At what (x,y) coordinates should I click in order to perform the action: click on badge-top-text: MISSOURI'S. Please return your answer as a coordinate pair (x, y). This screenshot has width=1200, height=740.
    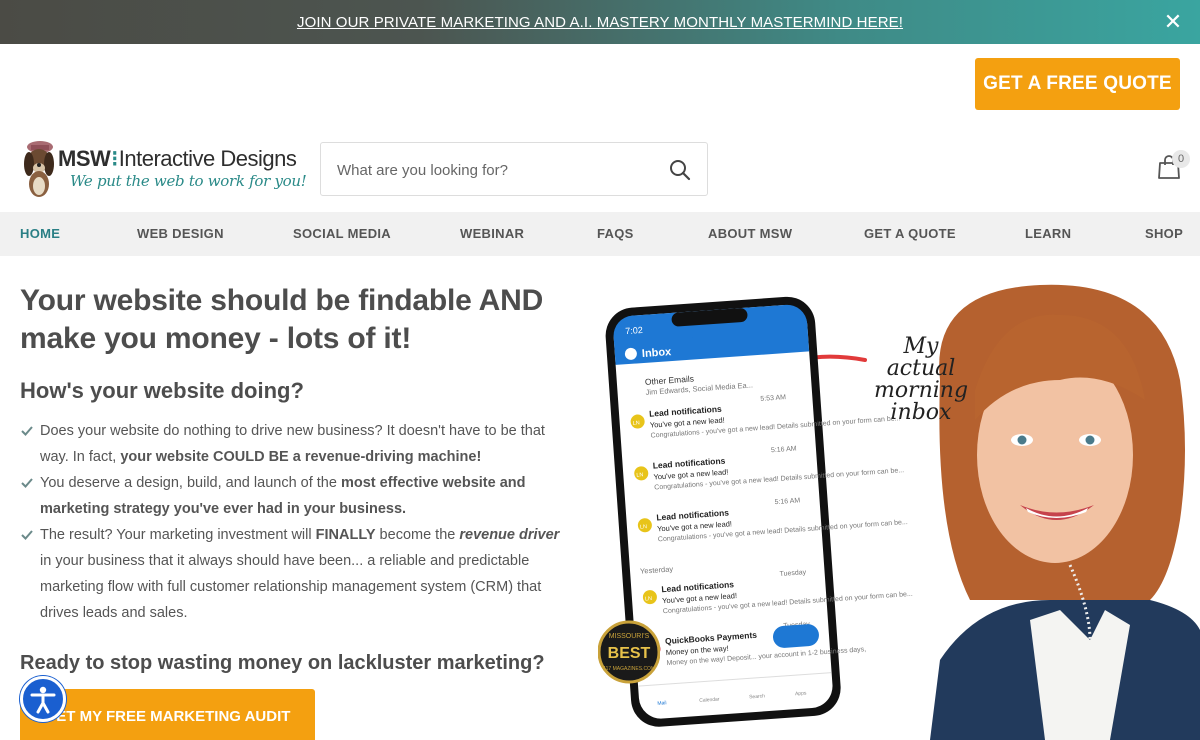
    Looking at the image, I should click on (629, 636).